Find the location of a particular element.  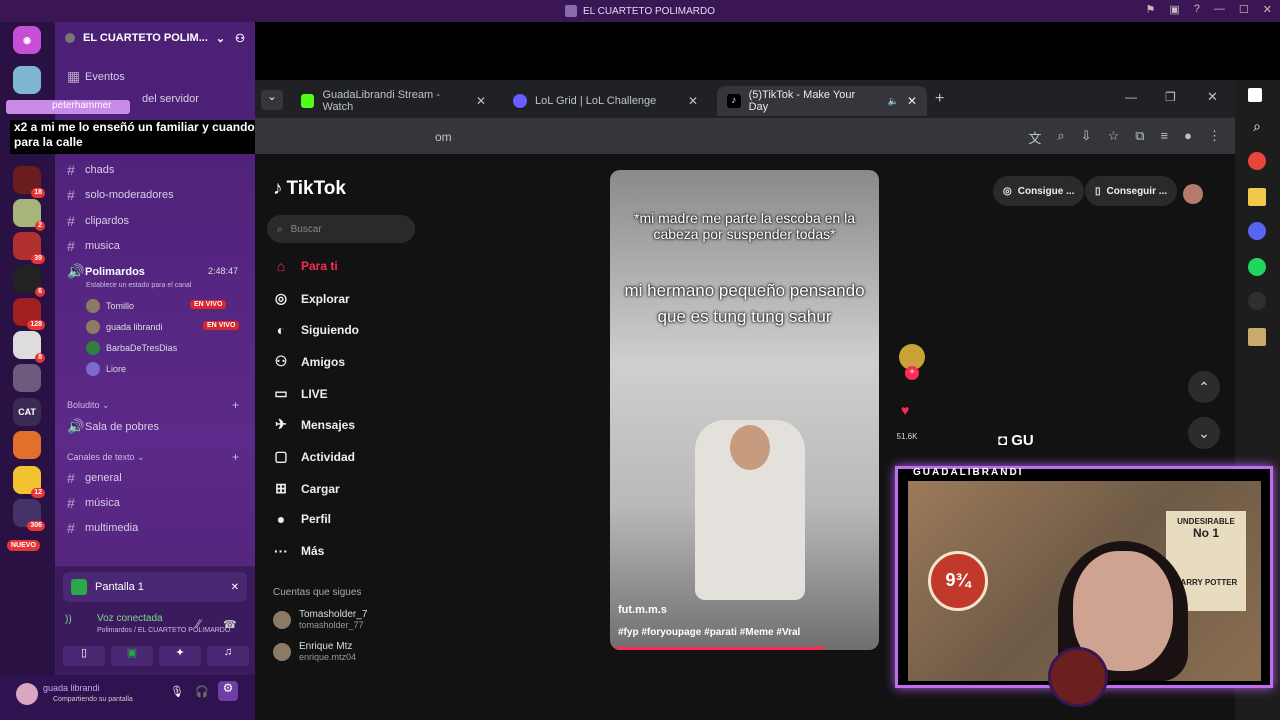

noise-icon: ⁄⁄ is located at coordinates (199, 624).